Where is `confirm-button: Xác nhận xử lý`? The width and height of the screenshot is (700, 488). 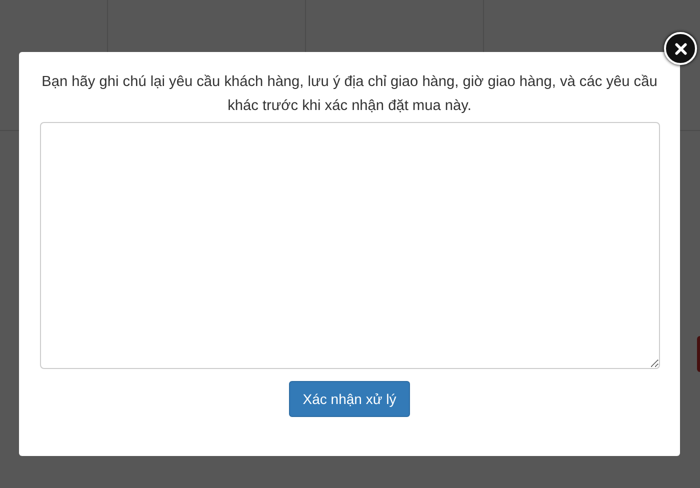
confirm-button: Xác nhận xử lý is located at coordinates (349, 399).